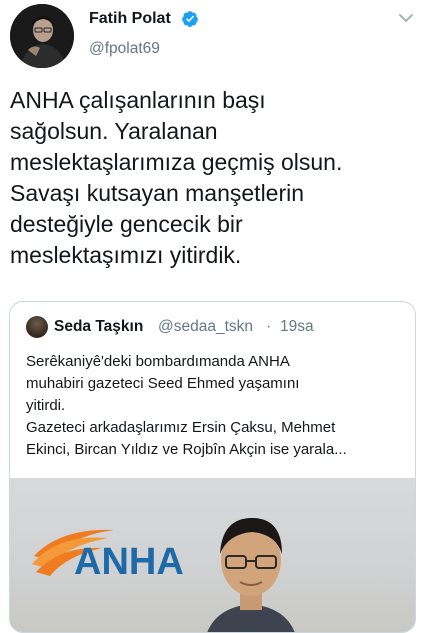 The image size is (423, 633). Describe the element at coordinates (124, 49) in the screenshot. I see `author-handle: @fpolat69` at that location.